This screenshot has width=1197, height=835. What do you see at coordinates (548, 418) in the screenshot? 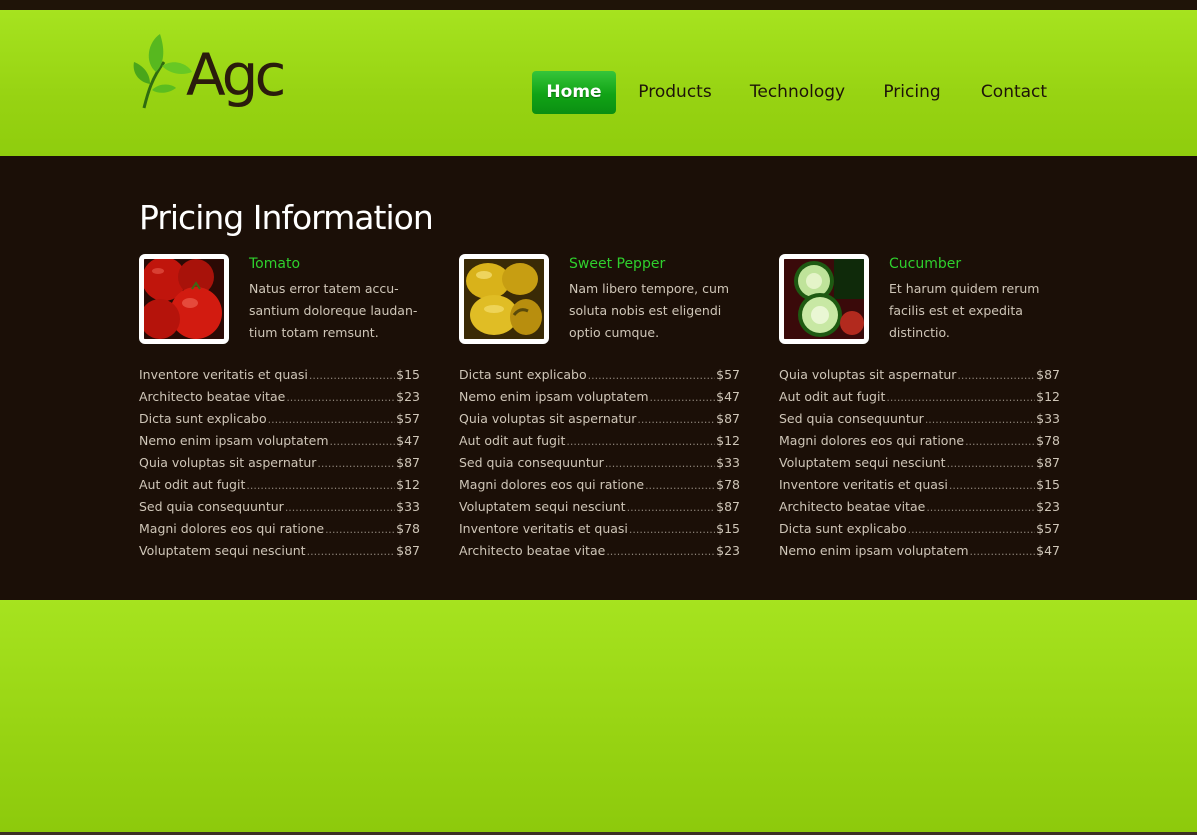
I see `price-item: Quia voluptas sit aspernatur` at bounding box center [548, 418].